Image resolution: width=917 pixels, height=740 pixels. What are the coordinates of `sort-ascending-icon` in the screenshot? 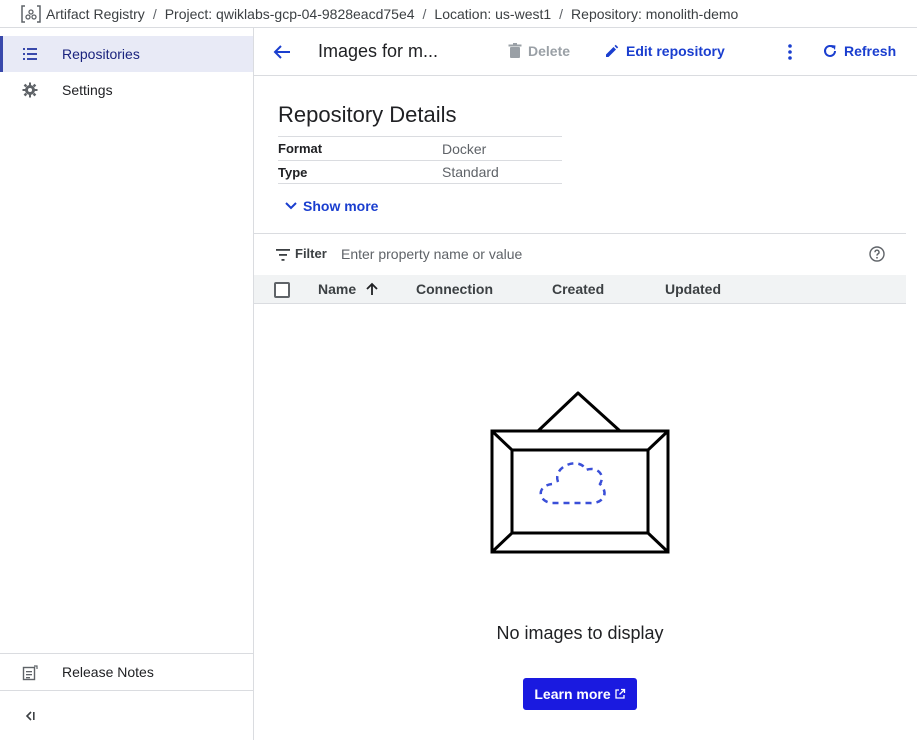 It's located at (372, 288).